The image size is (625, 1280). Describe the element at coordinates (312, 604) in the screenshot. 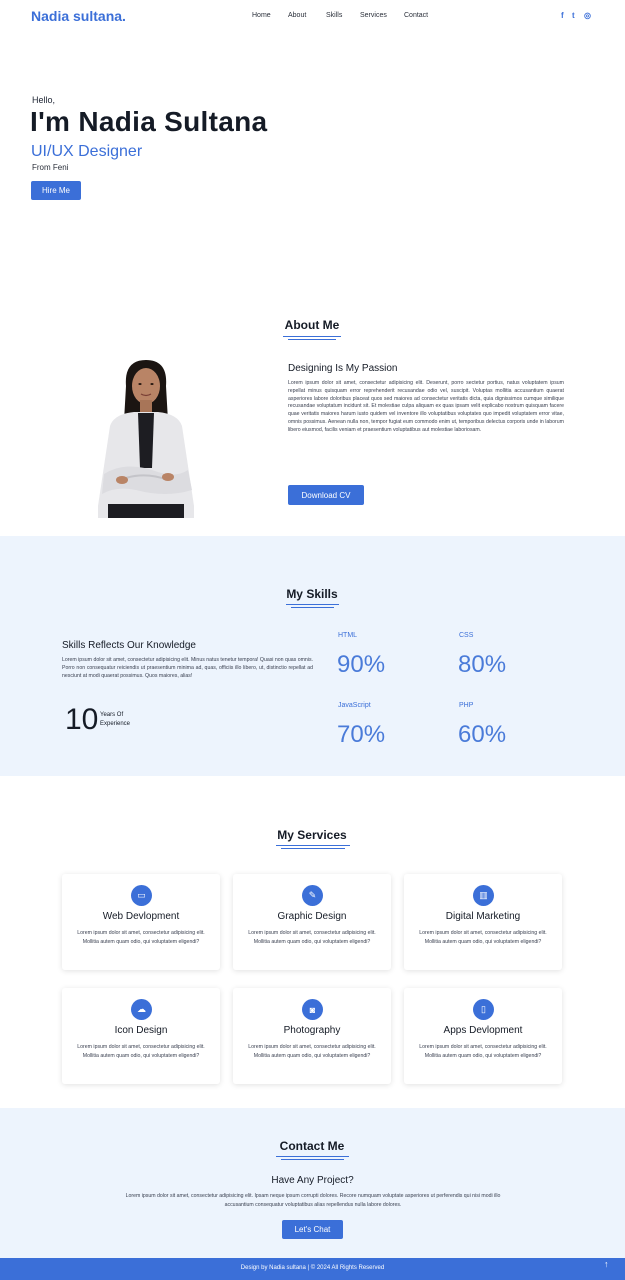

I see `skills-title-underline` at that location.